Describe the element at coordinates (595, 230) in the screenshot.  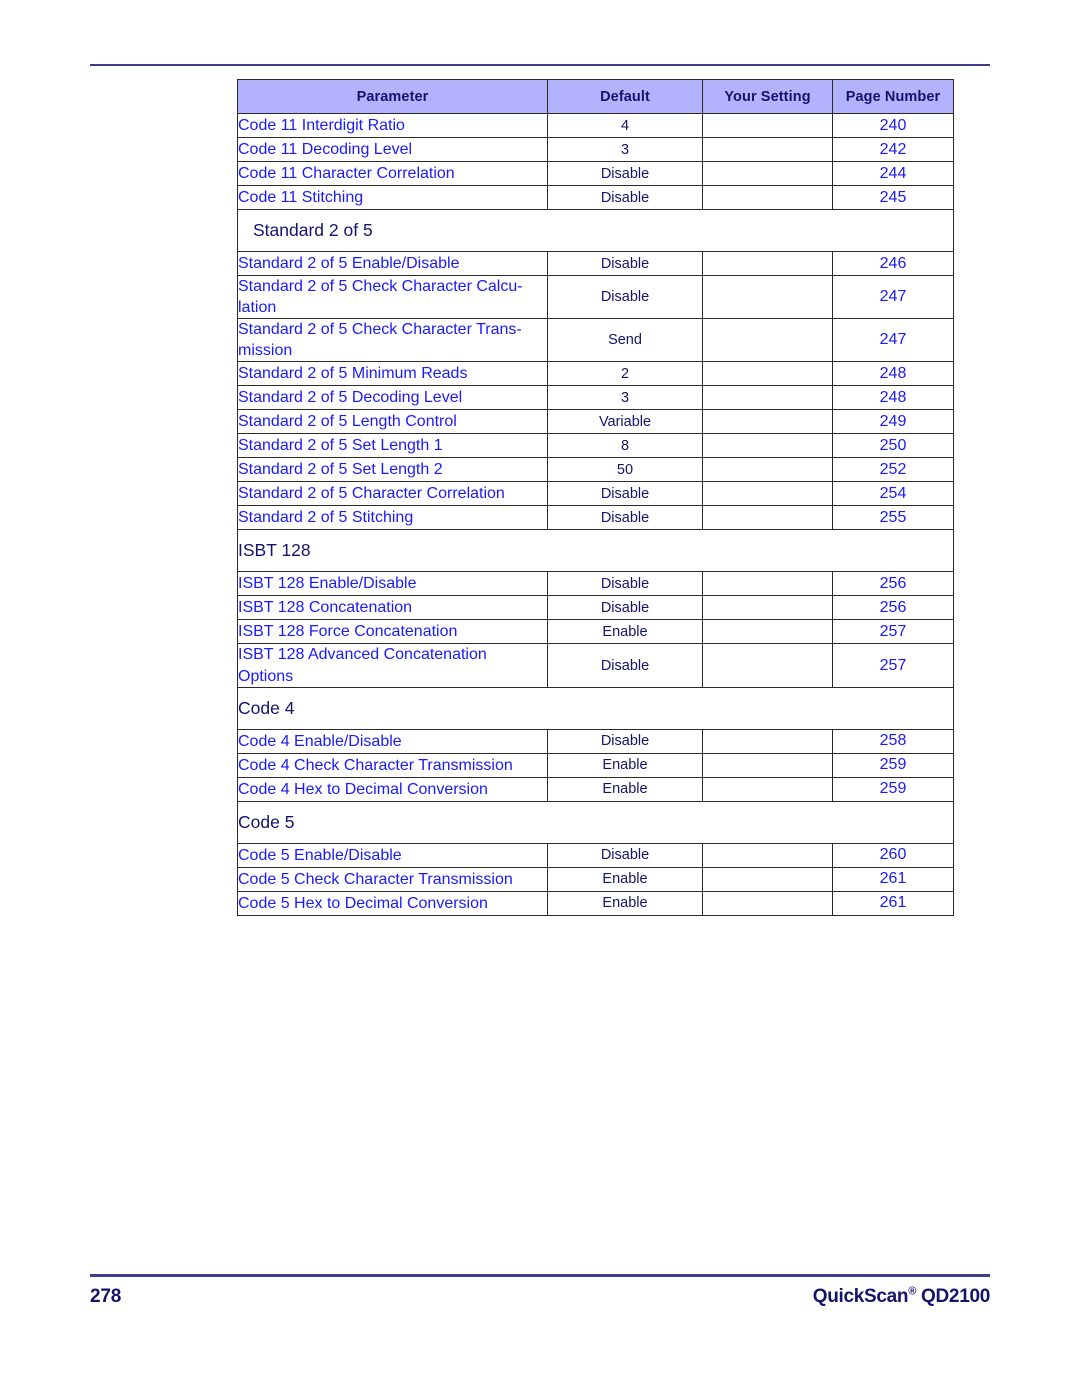
I see `section-title: Standard 2 of 5` at that location.